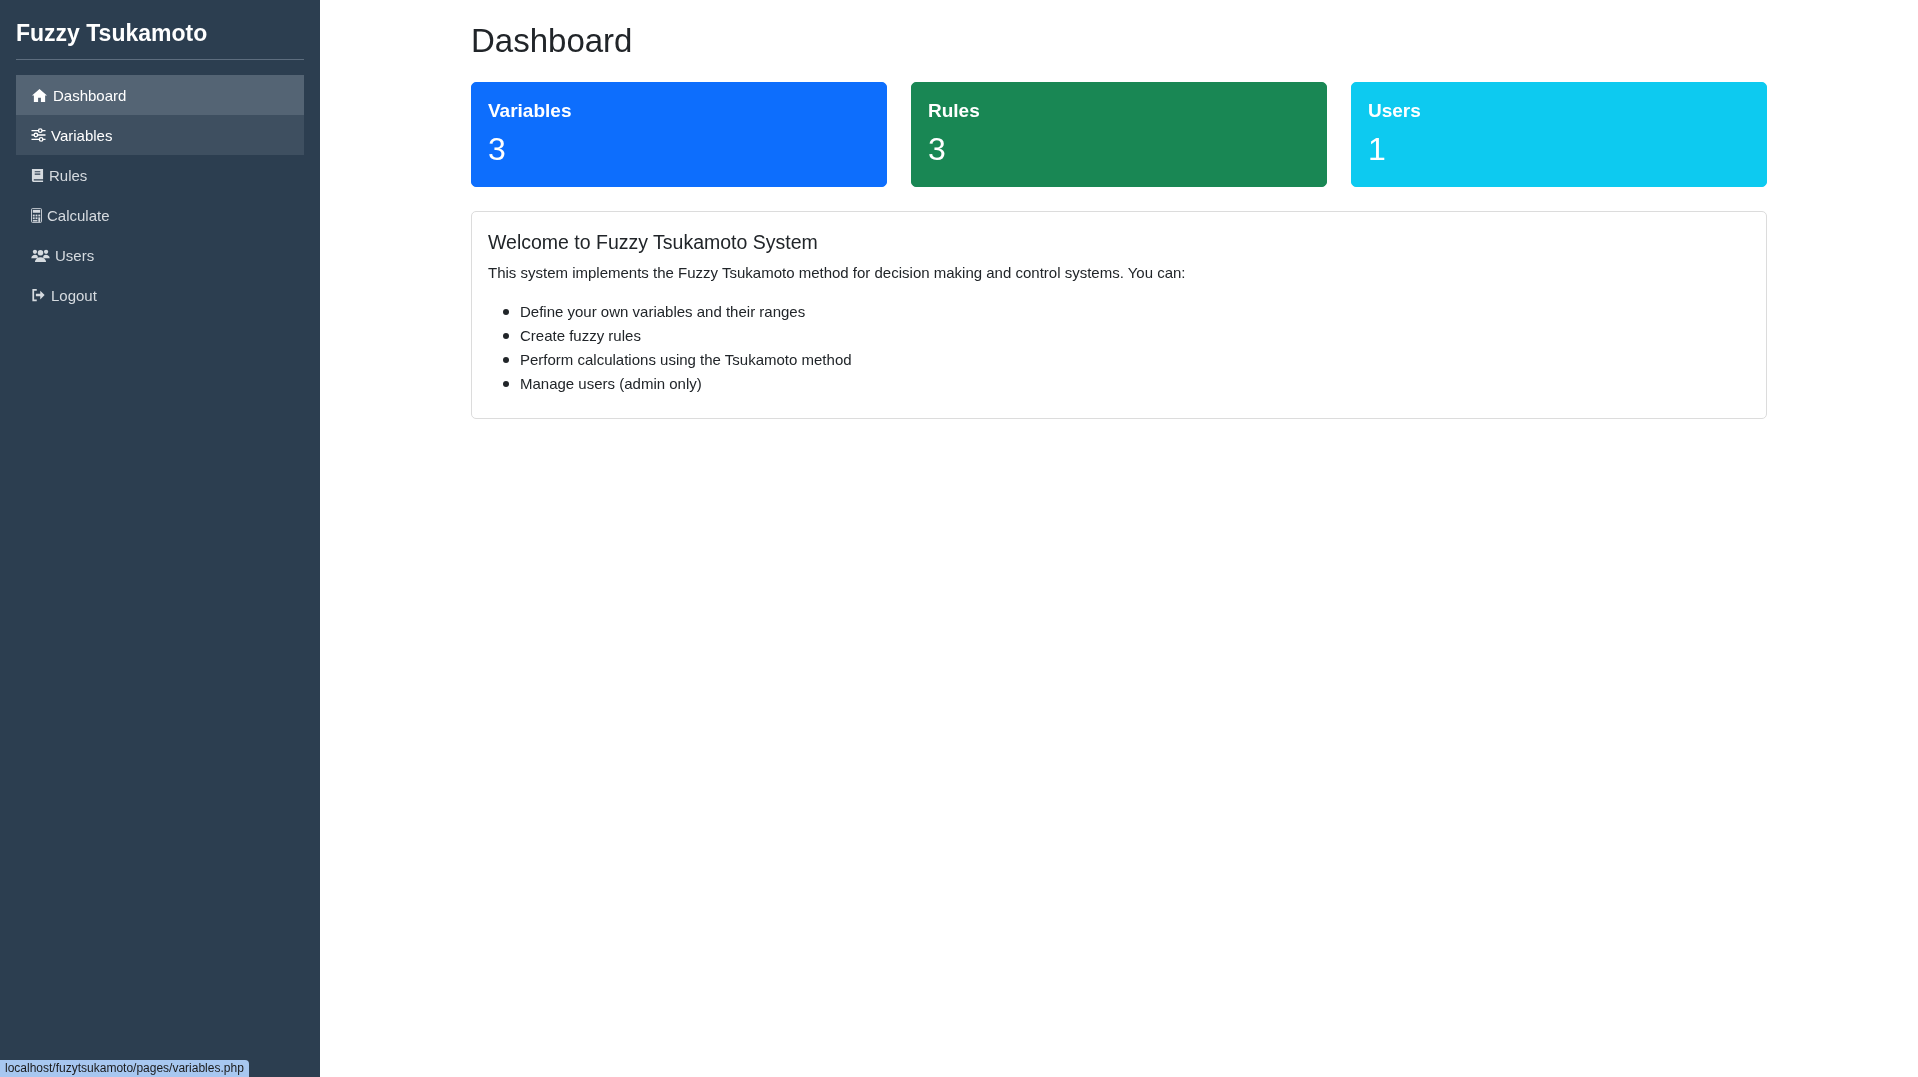 The width and height of the screenshot is (1918, 1077). I want to click on stat-value: 1, so click(1377, 149).